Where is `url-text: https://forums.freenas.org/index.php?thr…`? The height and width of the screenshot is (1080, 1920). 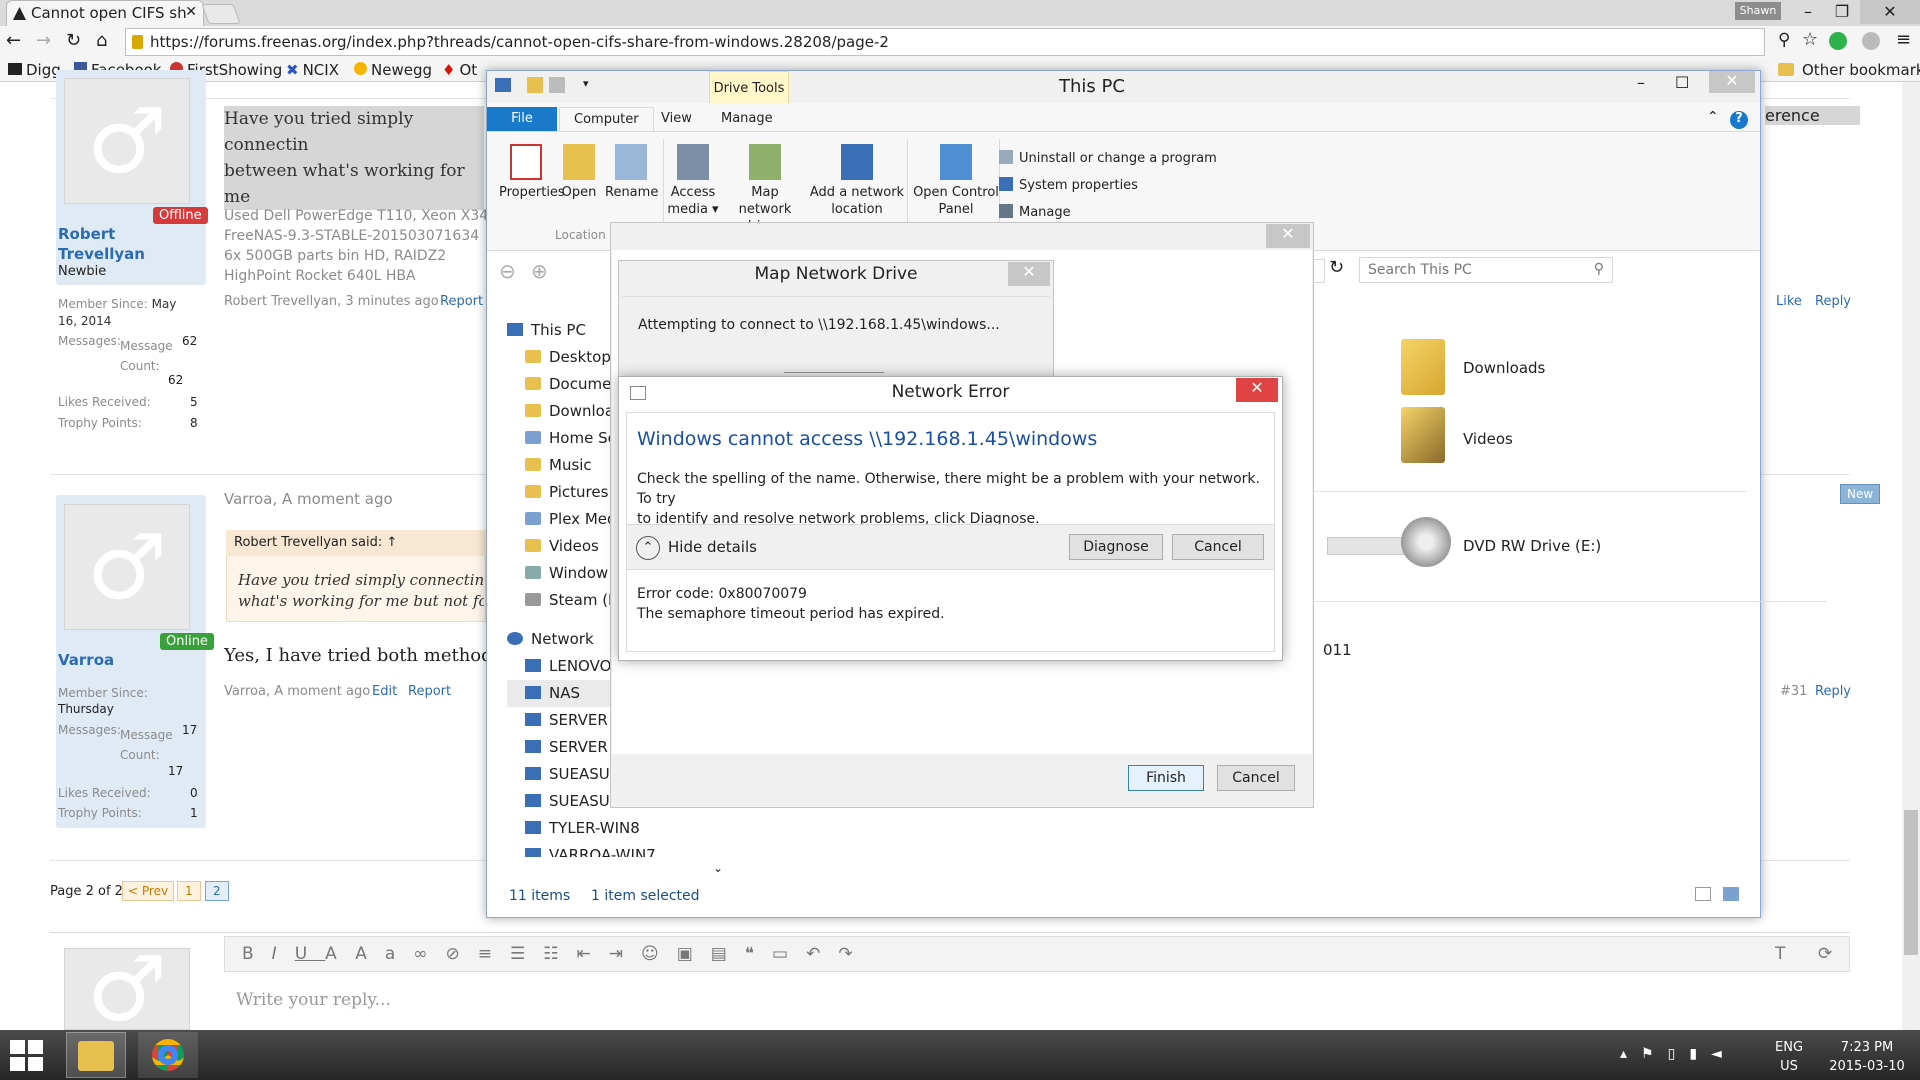 url-text: https://forums.freenas.org/index.php?thr… is located at coordinates (519, 42).